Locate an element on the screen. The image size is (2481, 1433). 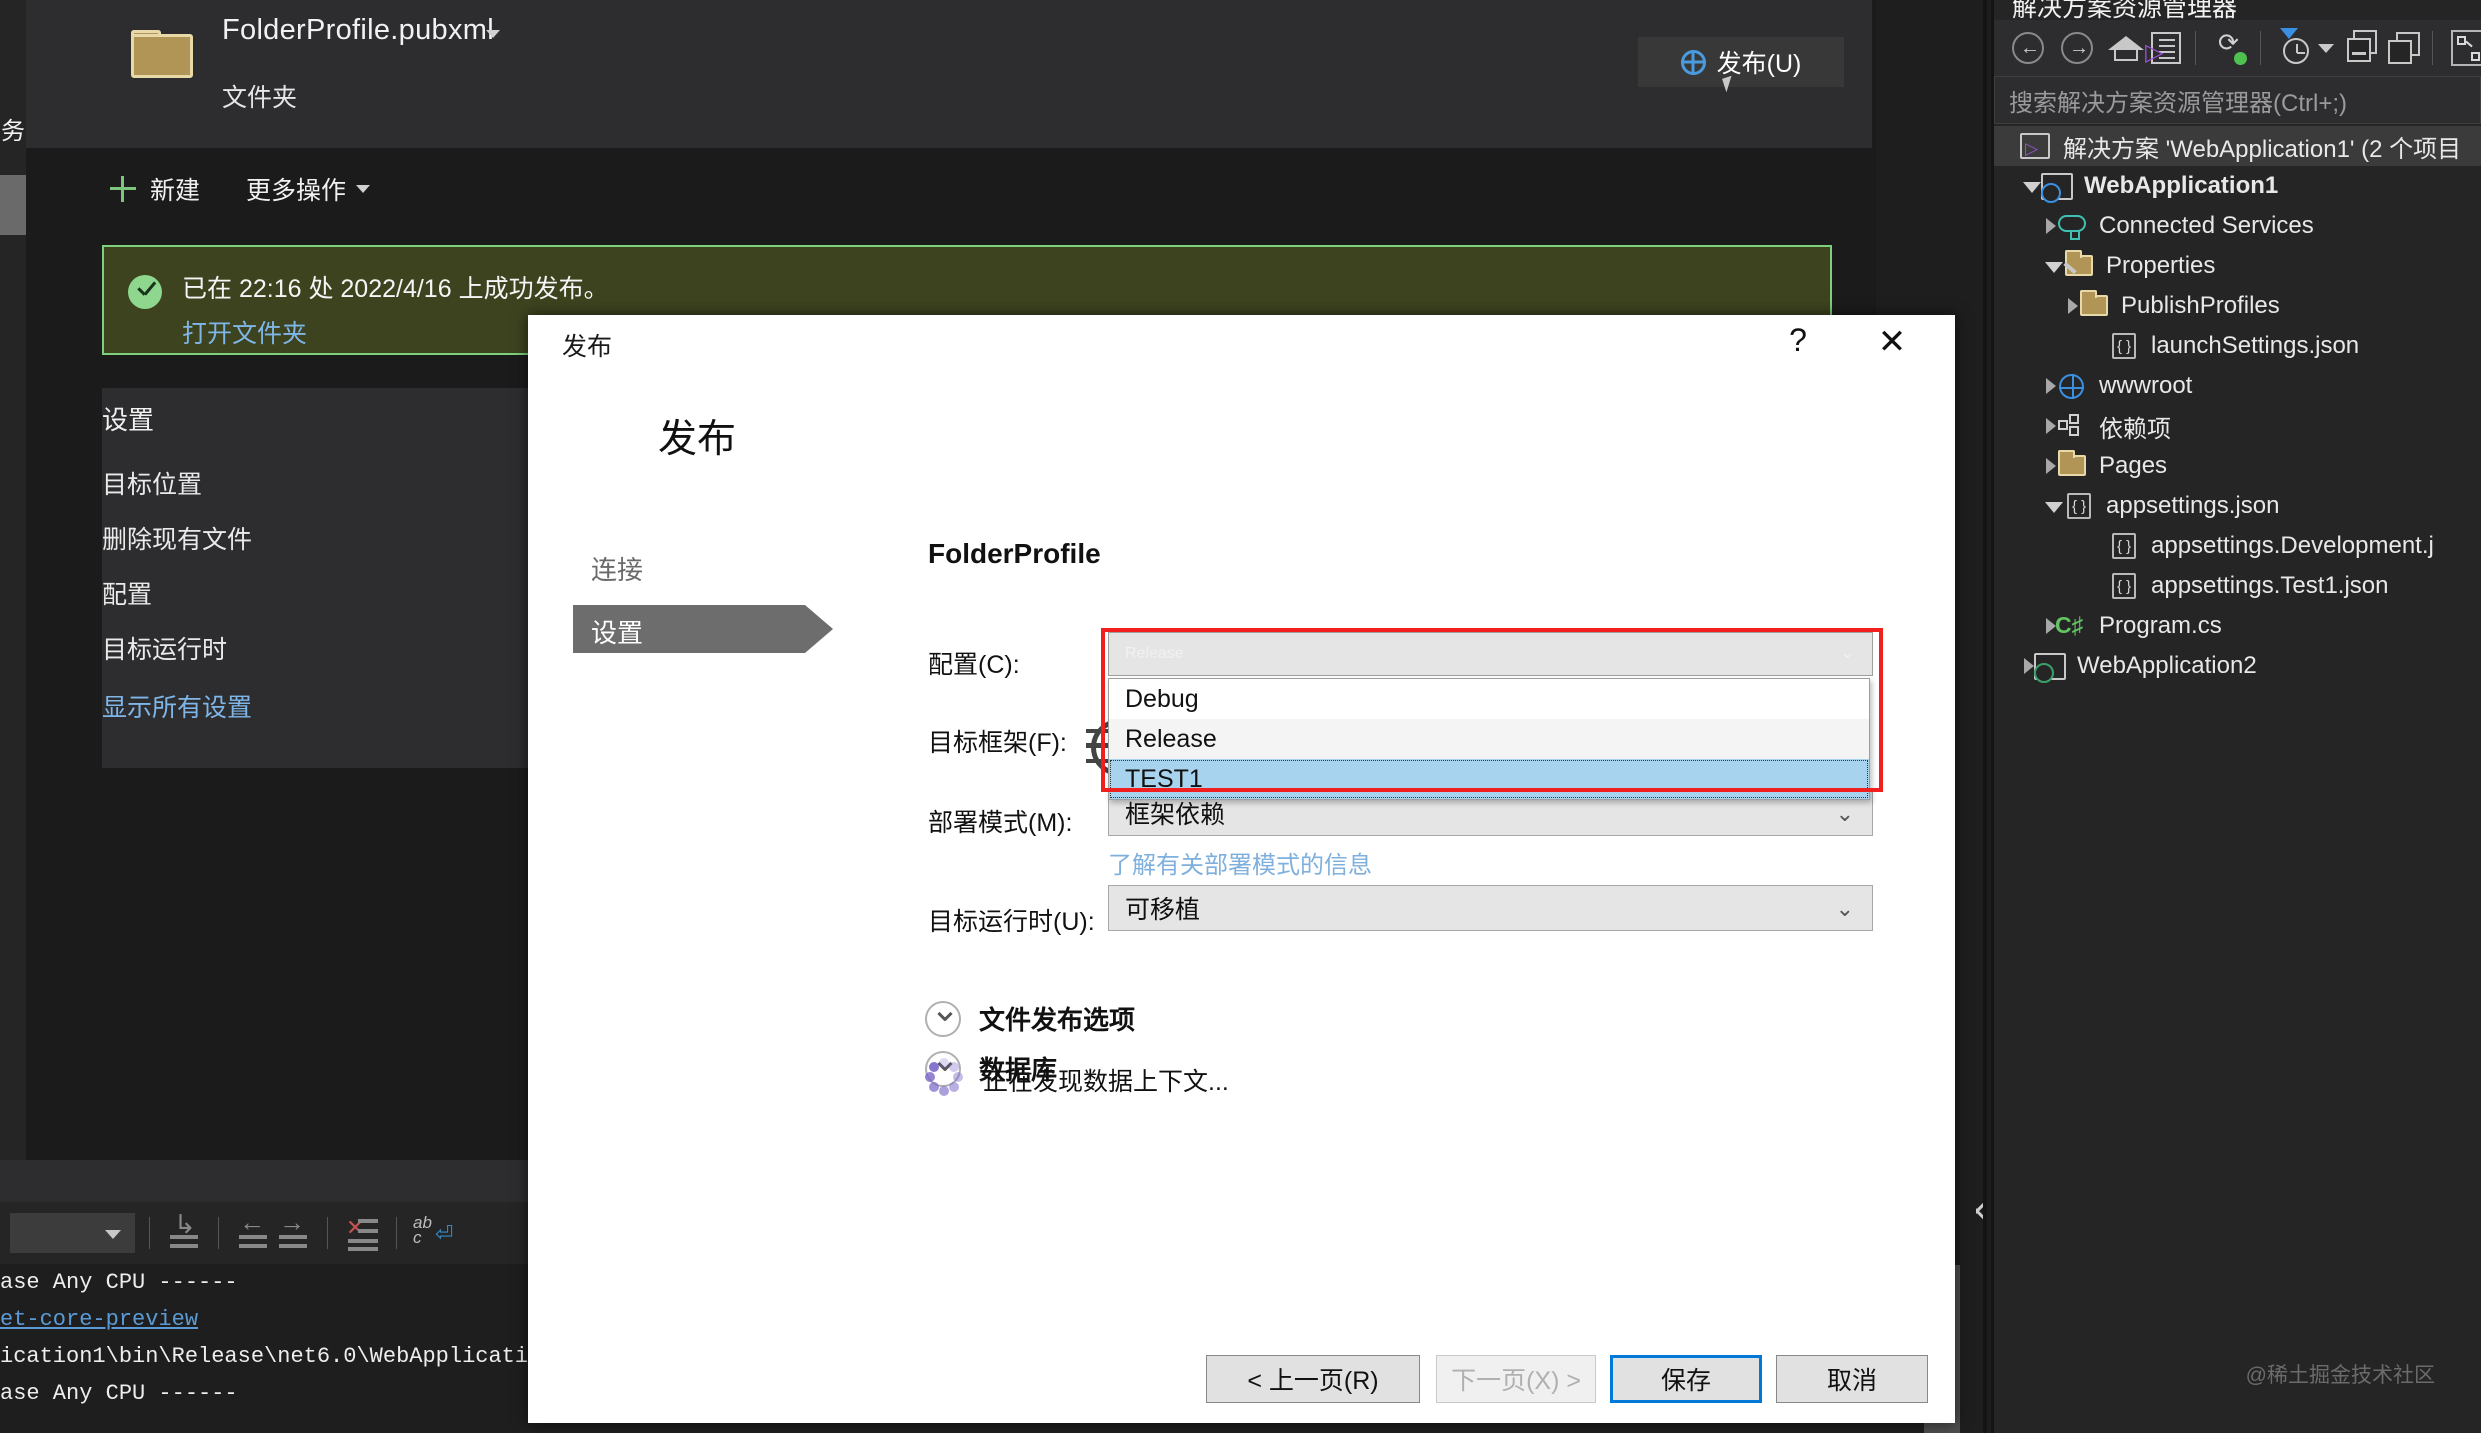
dialog-nav-settings: 设置 is located at coordinates (617, 631).